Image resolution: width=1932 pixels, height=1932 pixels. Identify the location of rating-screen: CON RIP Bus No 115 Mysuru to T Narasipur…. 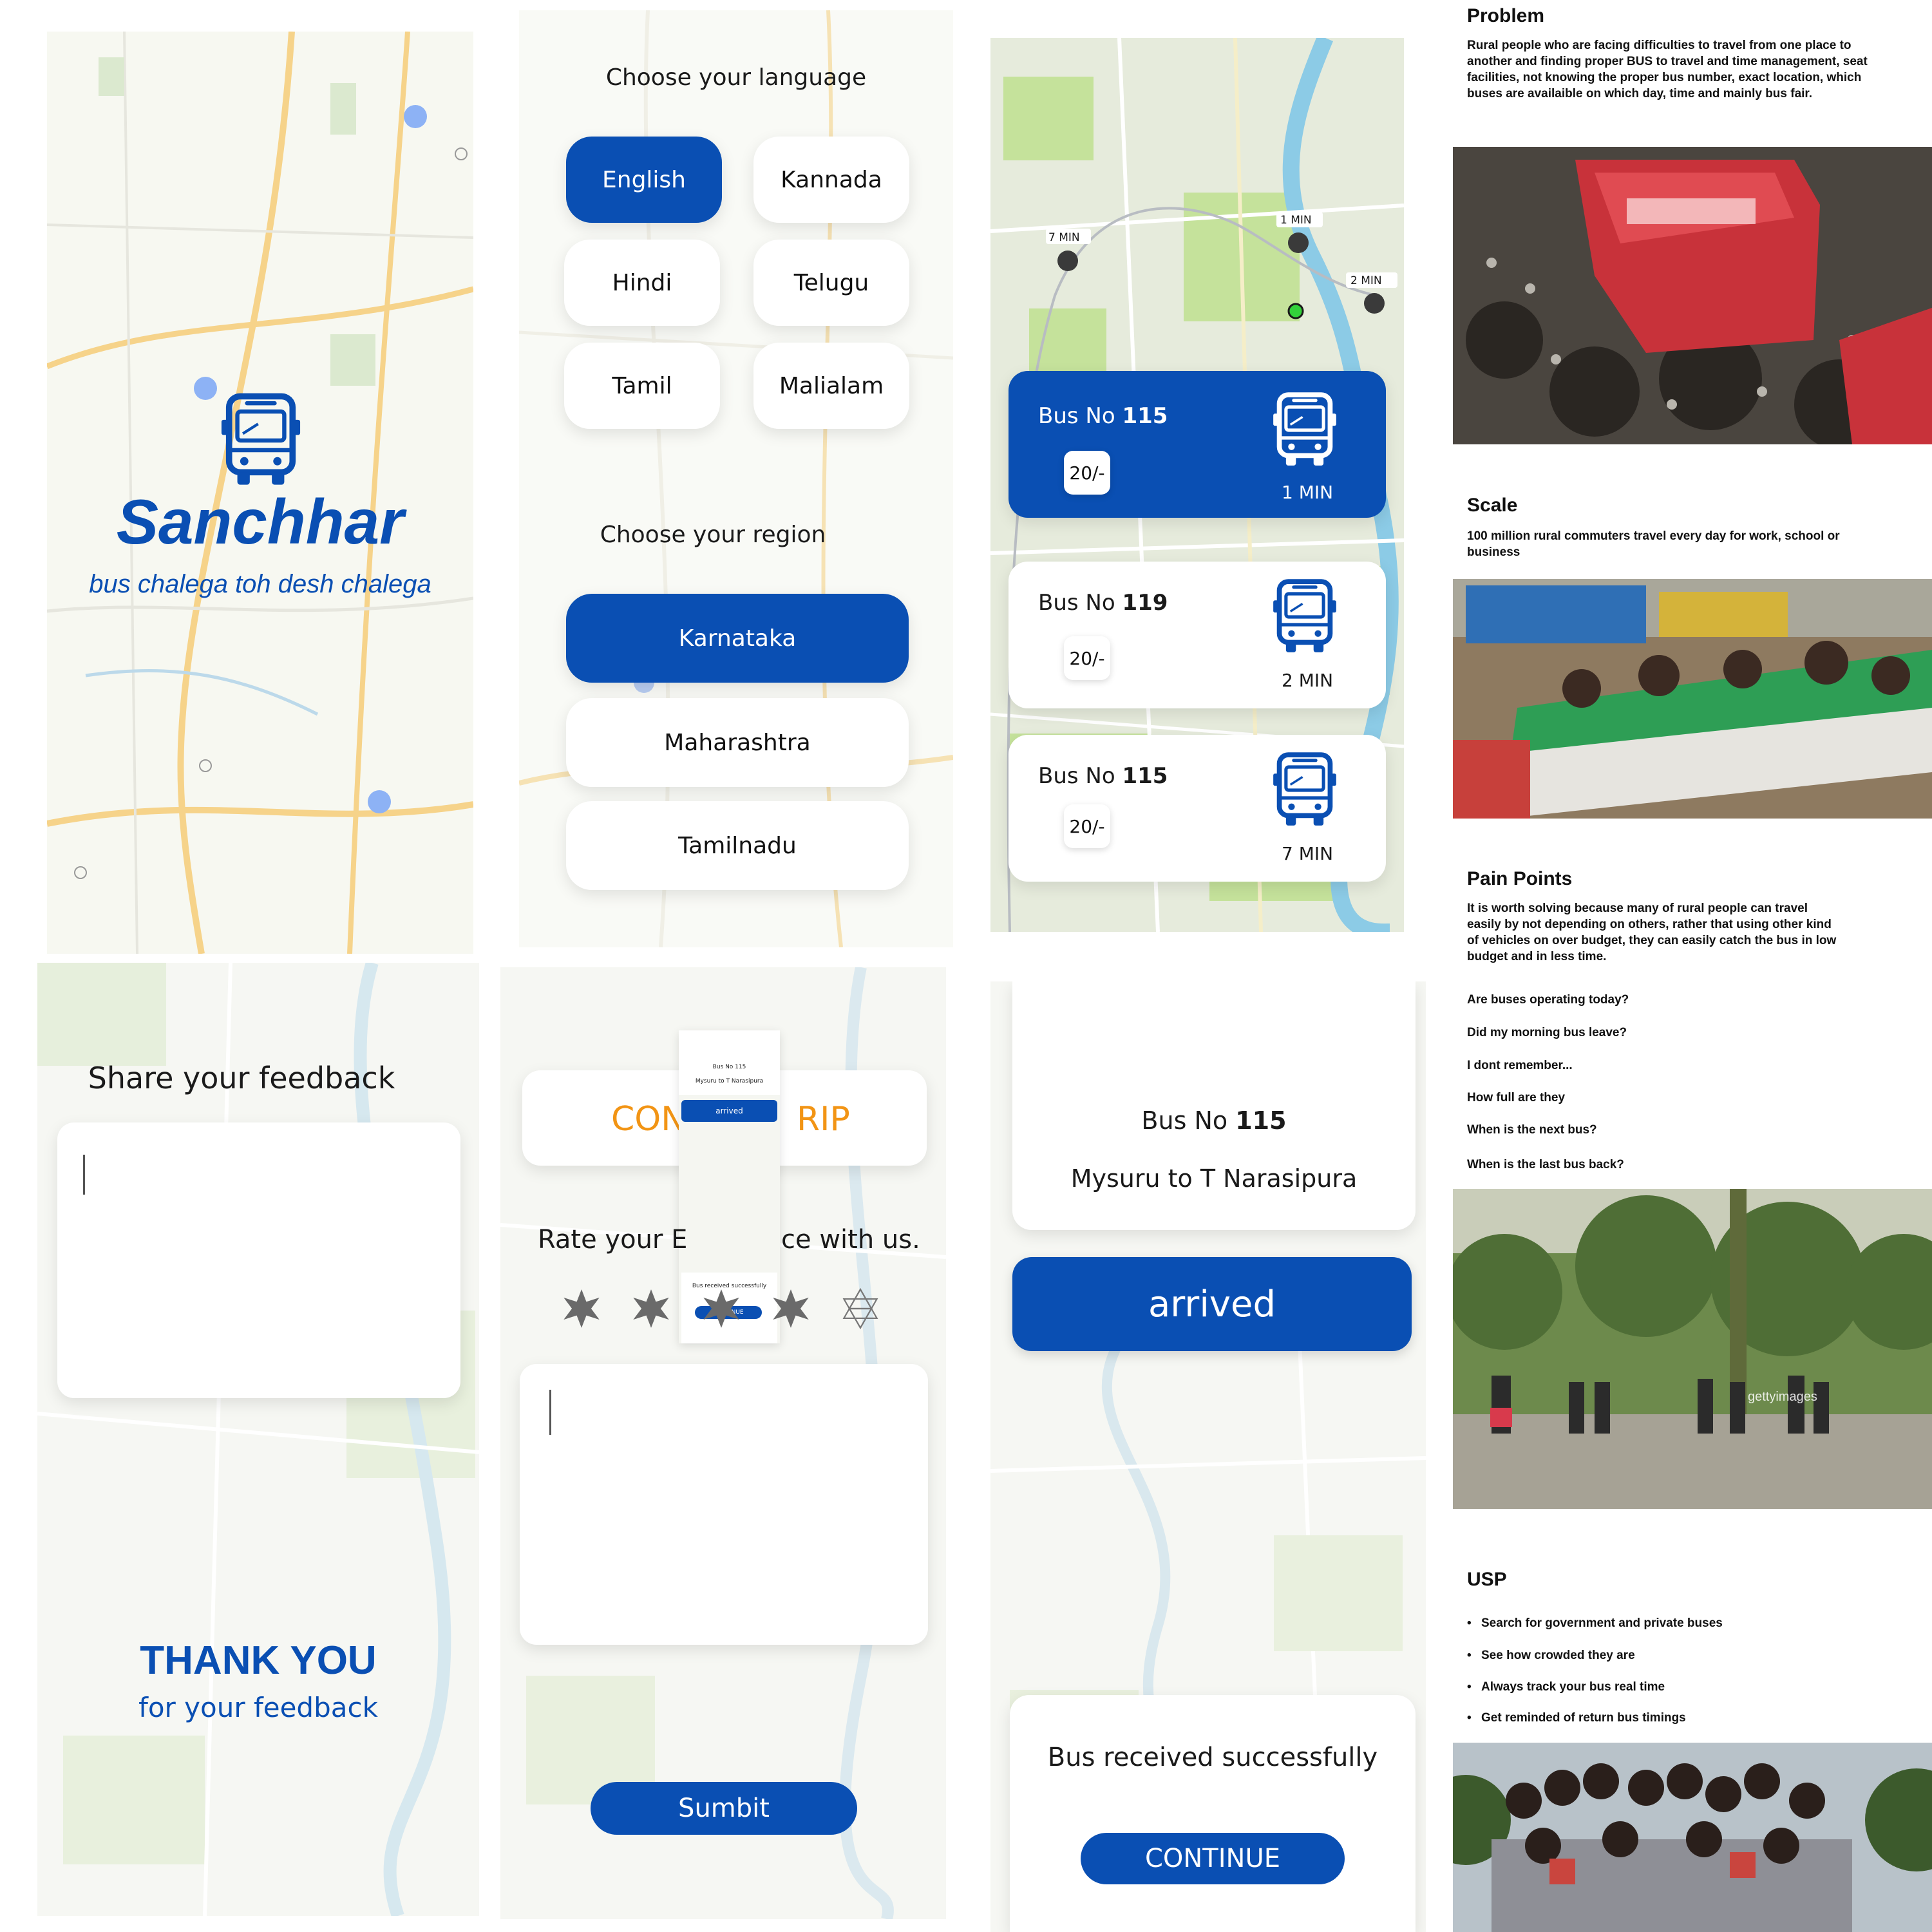
(723, 1443).